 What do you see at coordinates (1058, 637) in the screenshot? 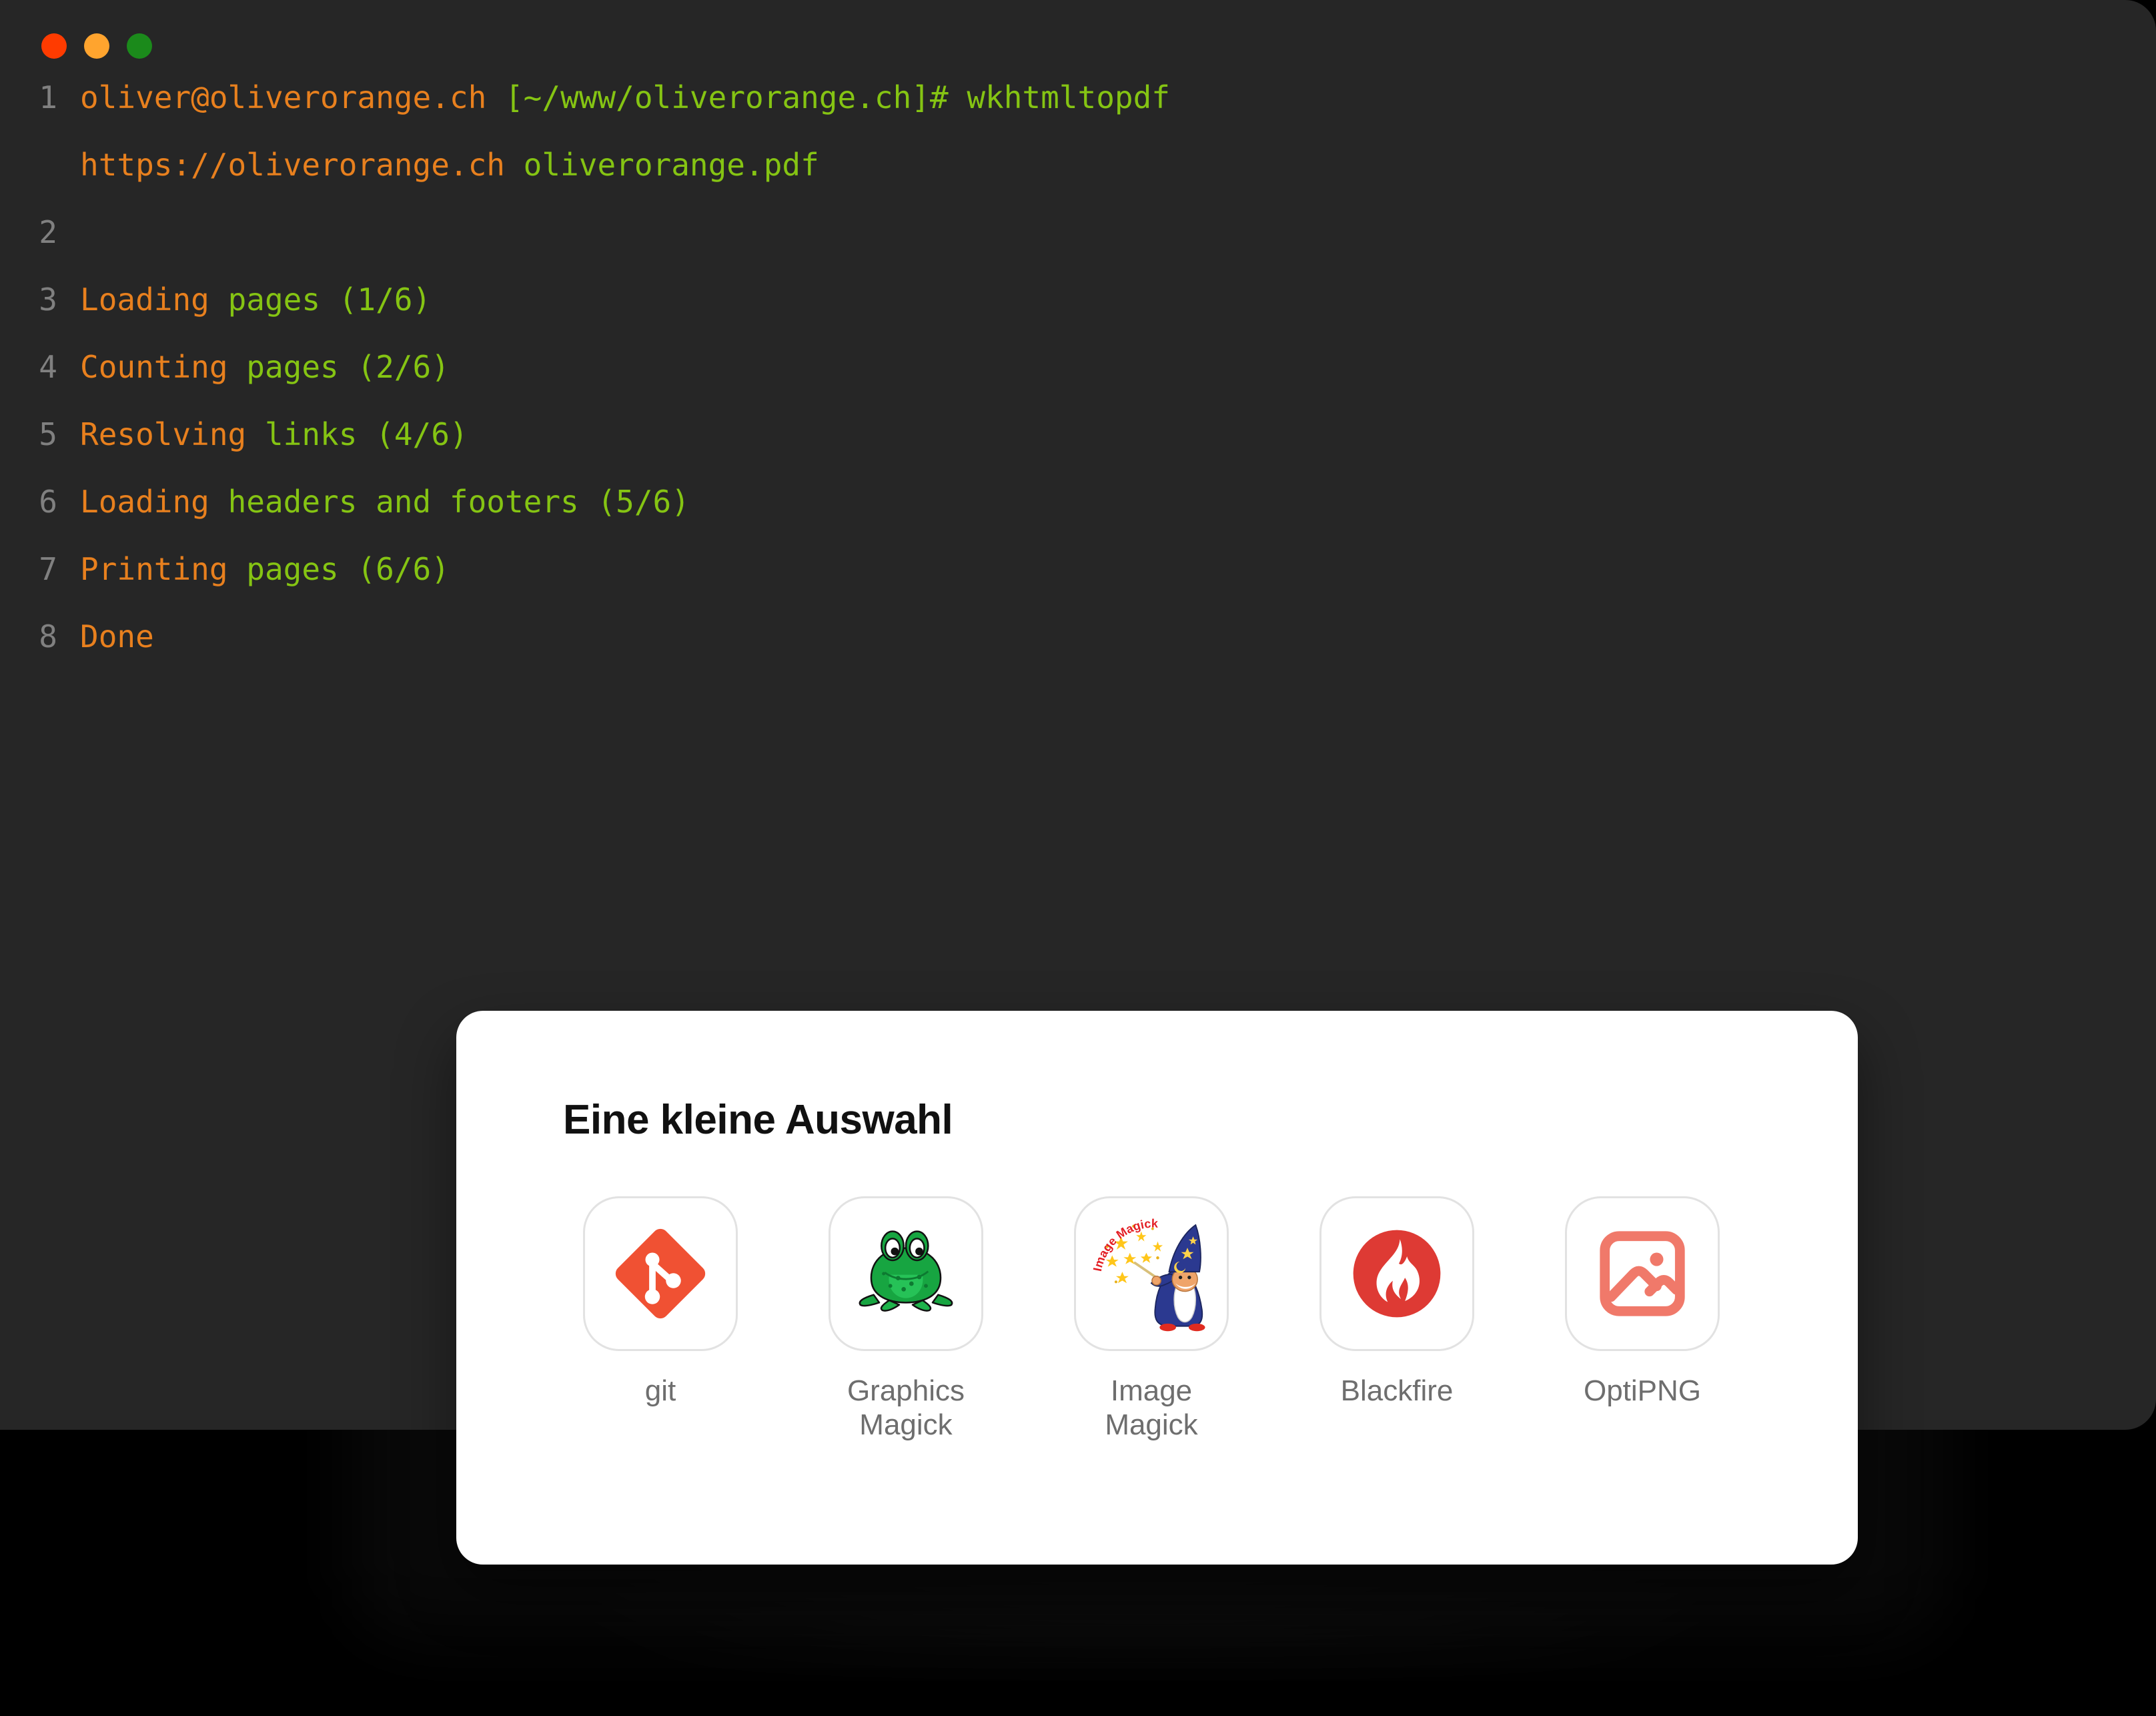
I see `terminal-line: 8 Done` at bounding box center [1058, 637].